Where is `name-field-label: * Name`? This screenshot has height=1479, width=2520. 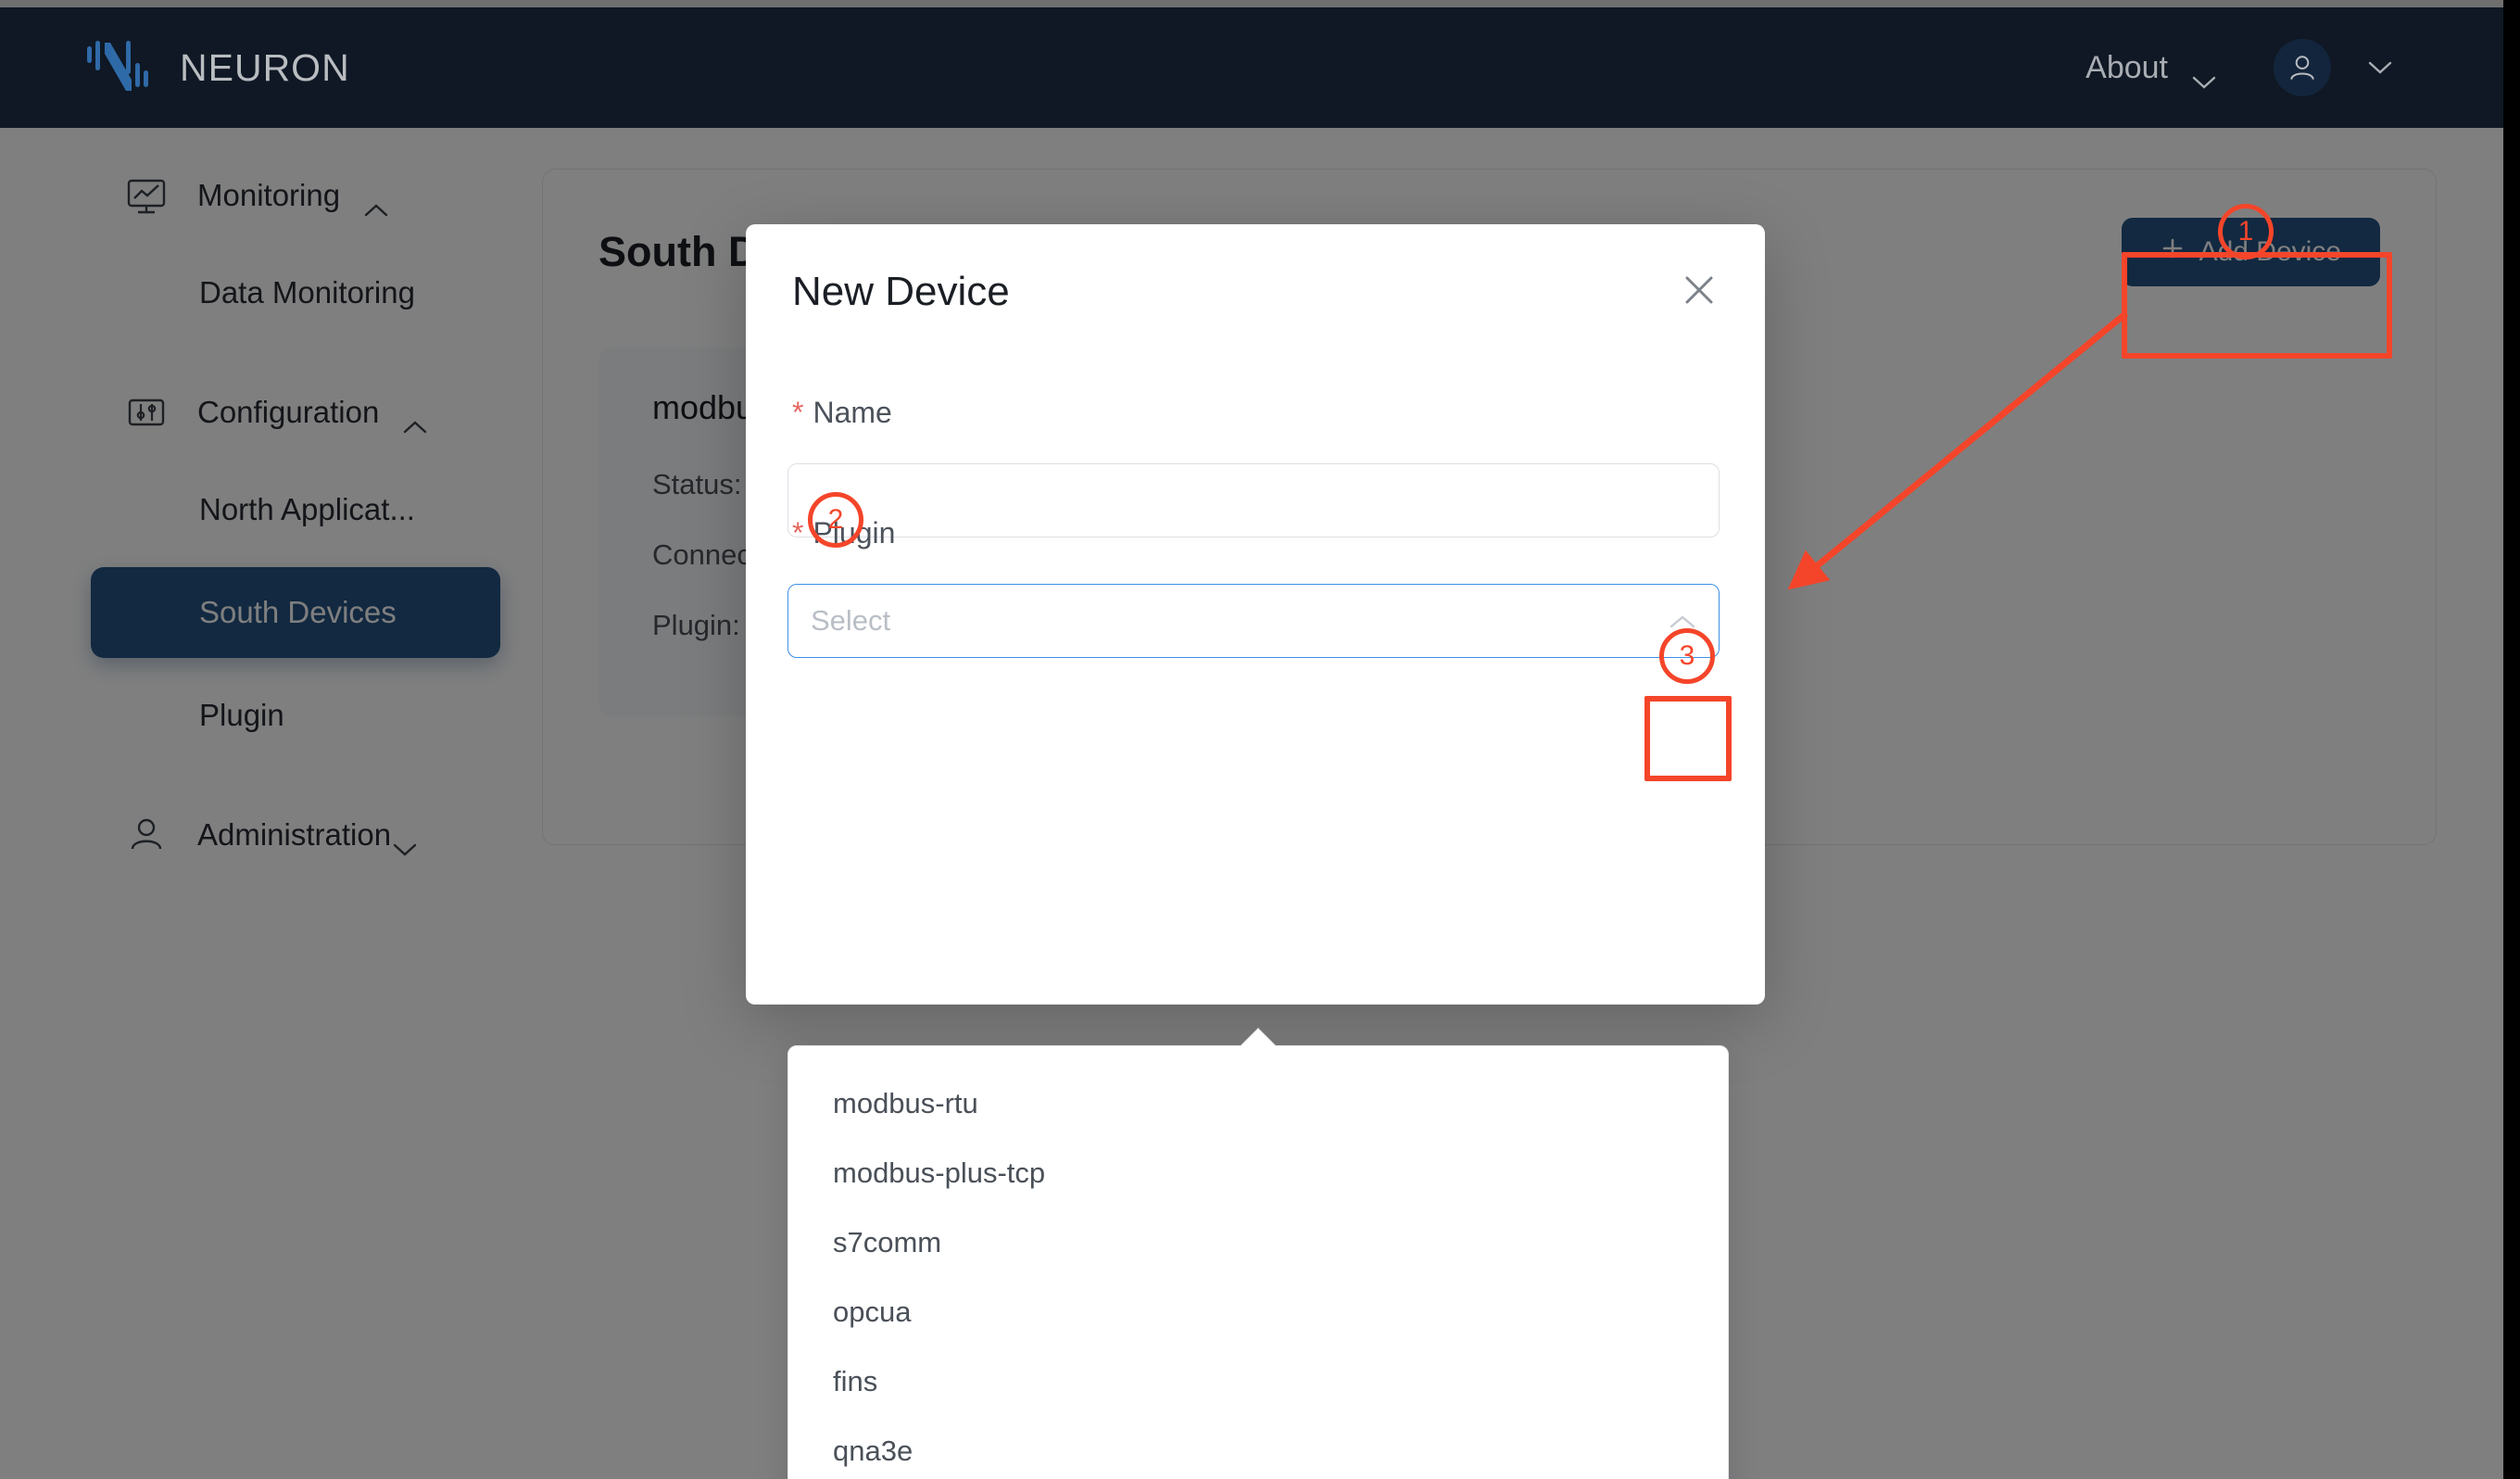
name-field-label: * Name is located at coordinates (842, 413).